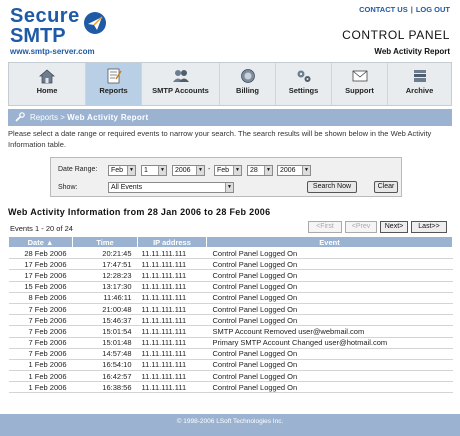  What do you see at coordinates (288, 170) in the screenshot?
I see `to-year-value: 2006` at bounding box center [288, 170].